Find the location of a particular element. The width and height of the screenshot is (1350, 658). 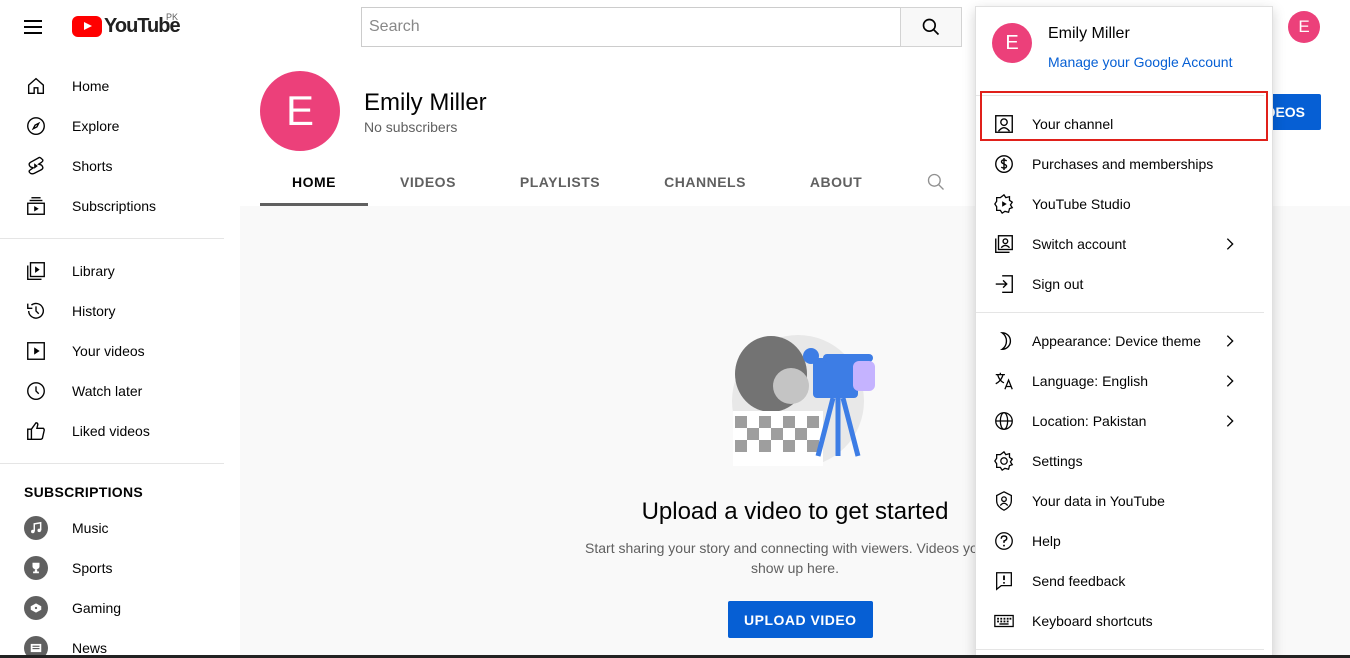

menu-item-label: Sign out is located at coordinates (1058, 284).